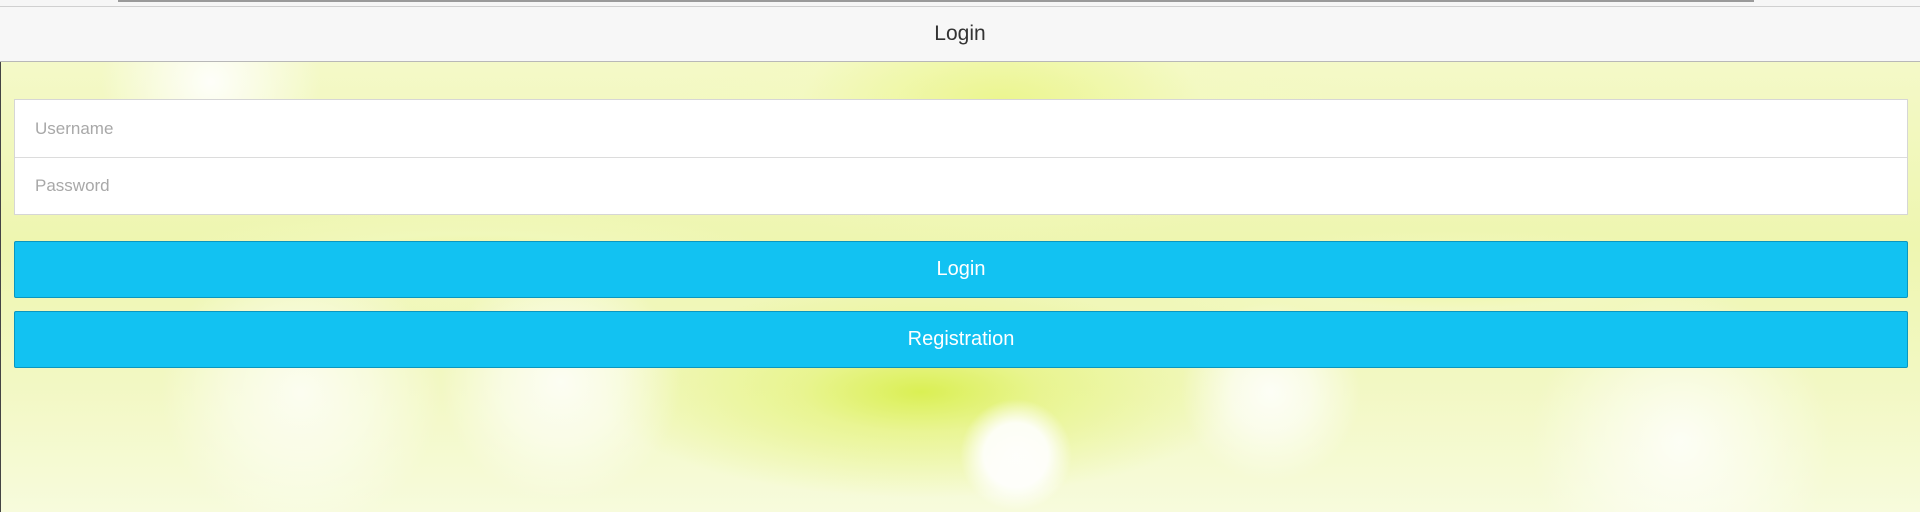 The width and height of the screenshot is (1920, 512). Describe the element at coordinates (961, 128) in the screenshot. I see `username-input` at that location.